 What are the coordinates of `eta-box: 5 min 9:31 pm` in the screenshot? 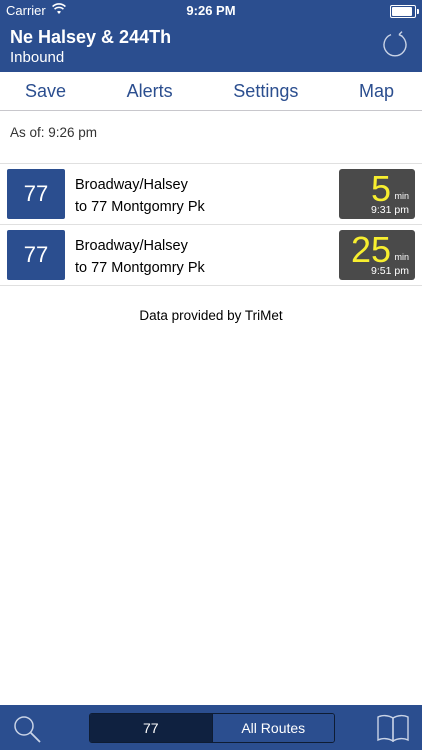 It's located at (377, 193).